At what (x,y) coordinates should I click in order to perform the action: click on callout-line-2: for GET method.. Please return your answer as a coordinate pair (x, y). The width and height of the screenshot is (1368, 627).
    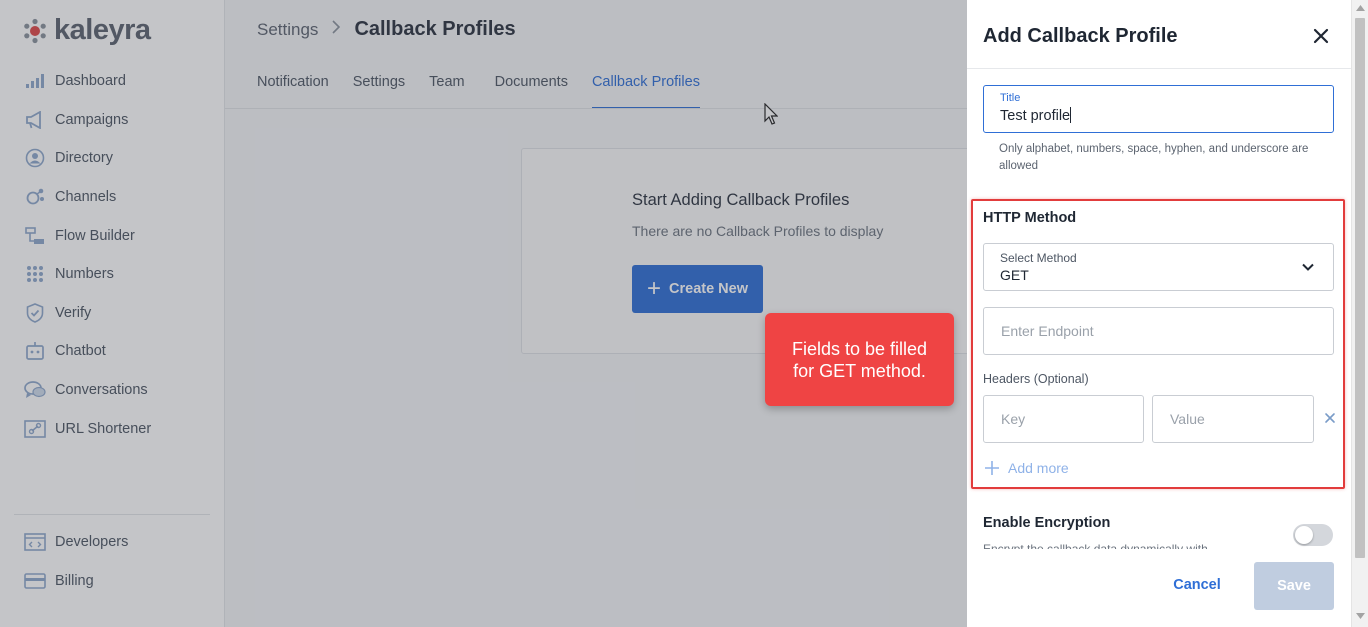
    Looking at the image, I should click on (859, 370).